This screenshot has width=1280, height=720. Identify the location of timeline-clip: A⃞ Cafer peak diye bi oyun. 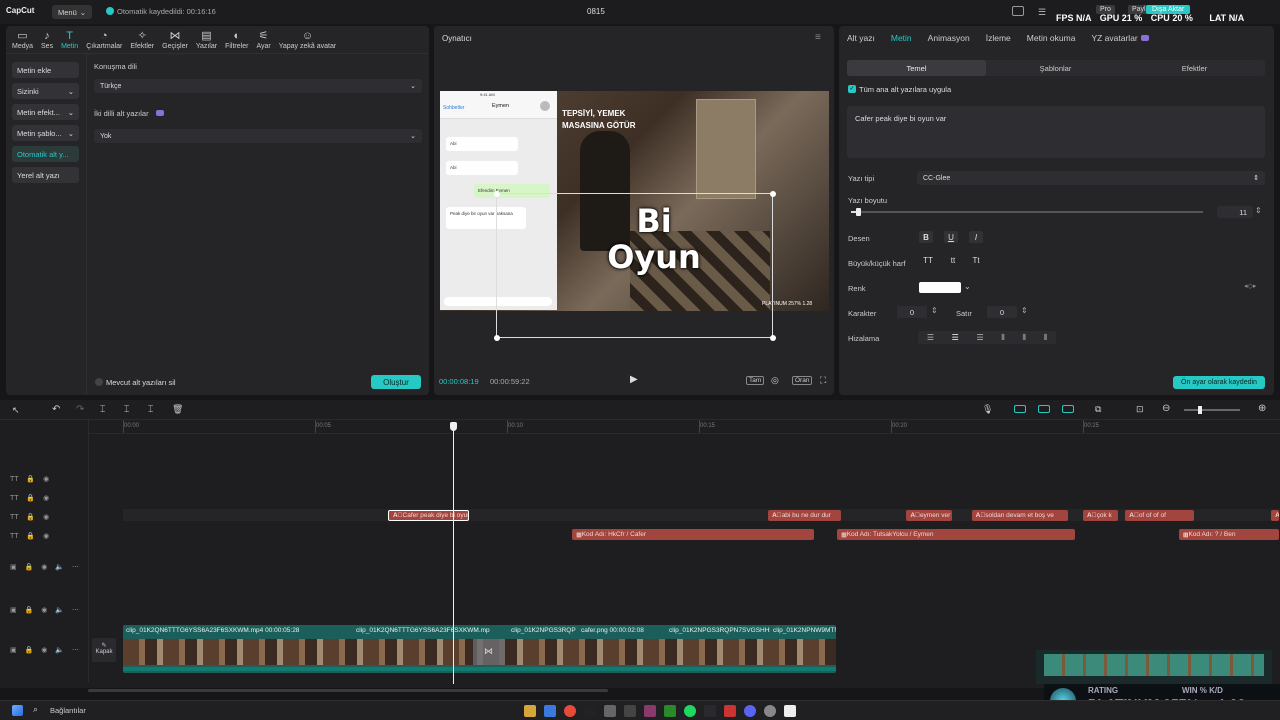
(428, 515).